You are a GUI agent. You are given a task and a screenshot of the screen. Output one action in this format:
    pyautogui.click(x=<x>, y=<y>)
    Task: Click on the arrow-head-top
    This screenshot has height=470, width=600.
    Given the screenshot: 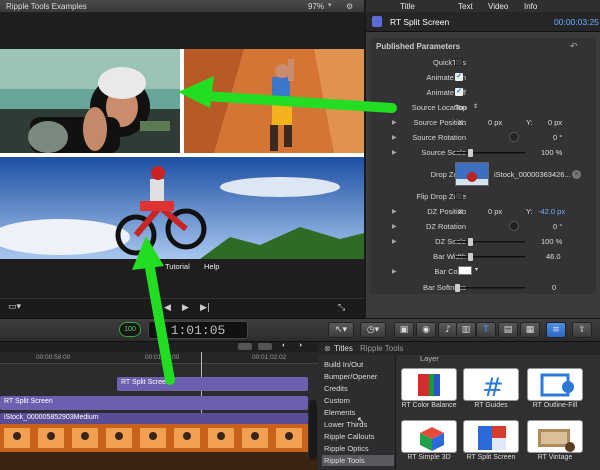 What is the action you would take?
    pyautogui.click(x=196, y=92)
    